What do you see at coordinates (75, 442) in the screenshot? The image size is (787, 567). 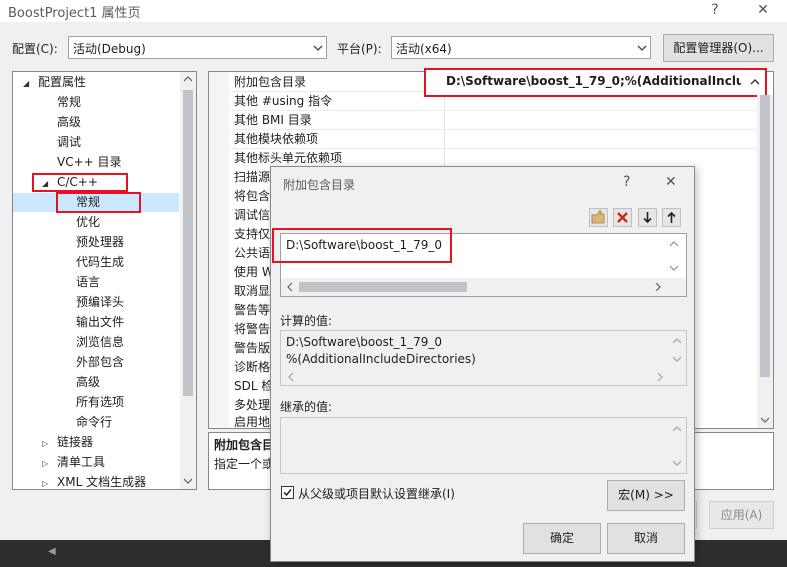 I see `tree-item-linker: 链接器` at bounding box center [75, 442].